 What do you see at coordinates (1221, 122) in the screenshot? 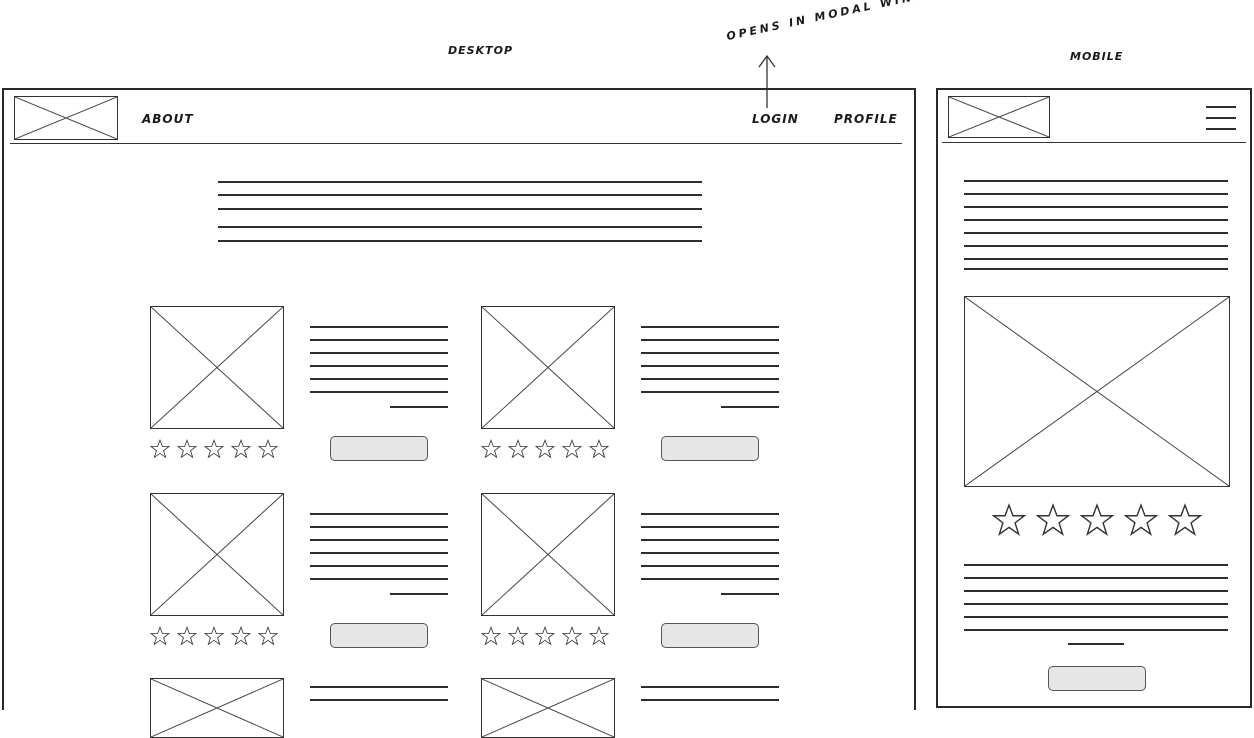
I see `hamburger-menu-icon` at bounding box center [1221, 122].